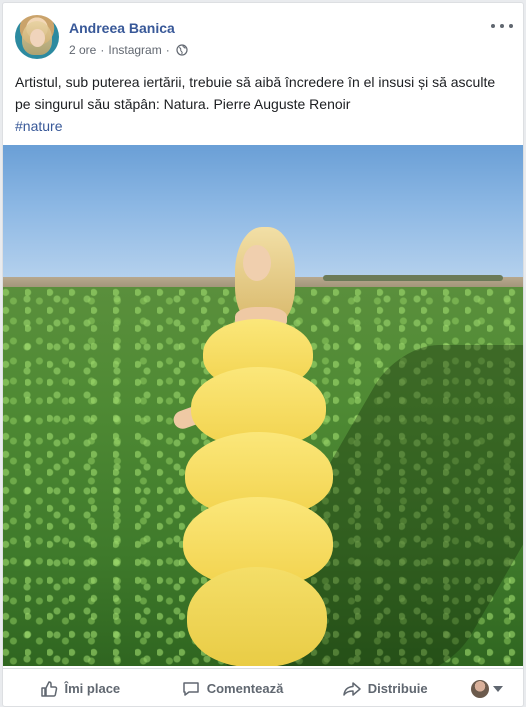 The height and width of the screenshot is (707, 526). I want to click on dress-tier, so click(257, 616).